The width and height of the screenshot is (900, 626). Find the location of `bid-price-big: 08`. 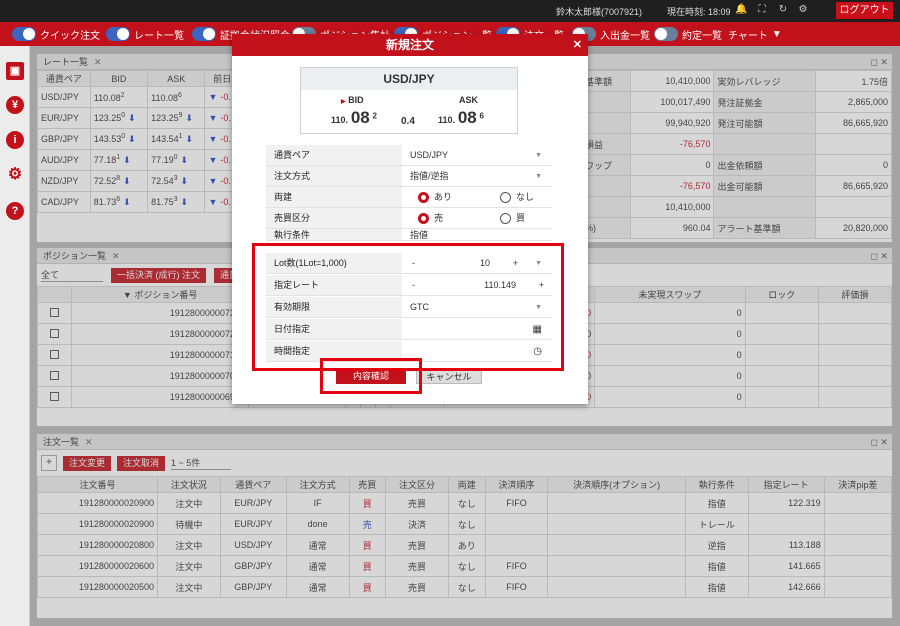

bid-price-big: 08 is located at coordinates (360, 117).